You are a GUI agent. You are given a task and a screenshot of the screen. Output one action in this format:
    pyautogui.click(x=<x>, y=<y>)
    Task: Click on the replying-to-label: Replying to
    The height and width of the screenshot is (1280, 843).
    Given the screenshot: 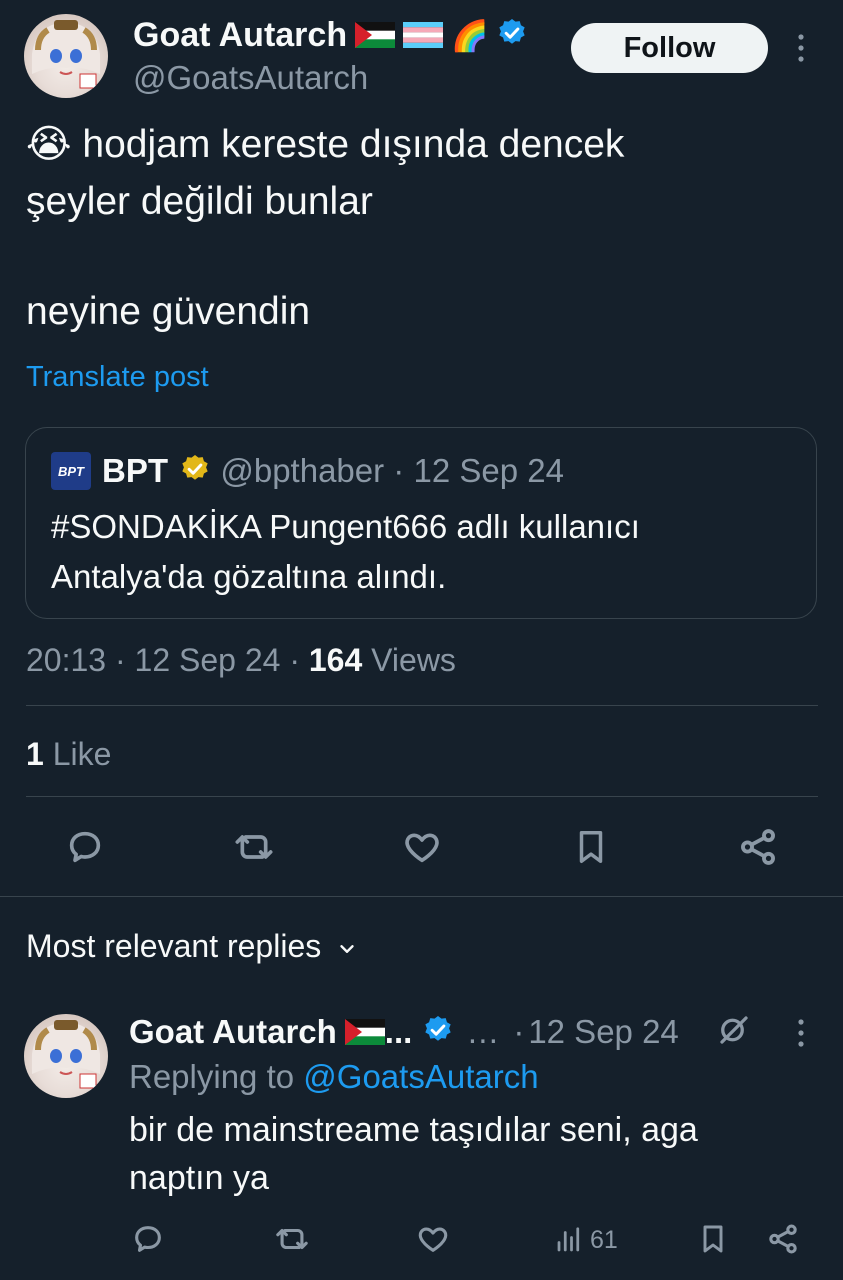 What is the action you would take?
    pyautogui.click(x=212, y=1076)
    